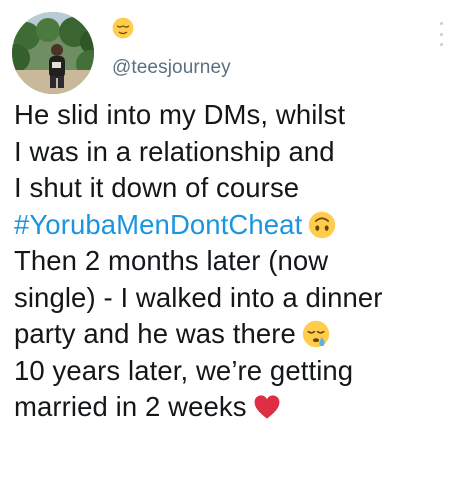  I want to click on tweet-line: single) - I walked into a dinner, so click(234, 298).